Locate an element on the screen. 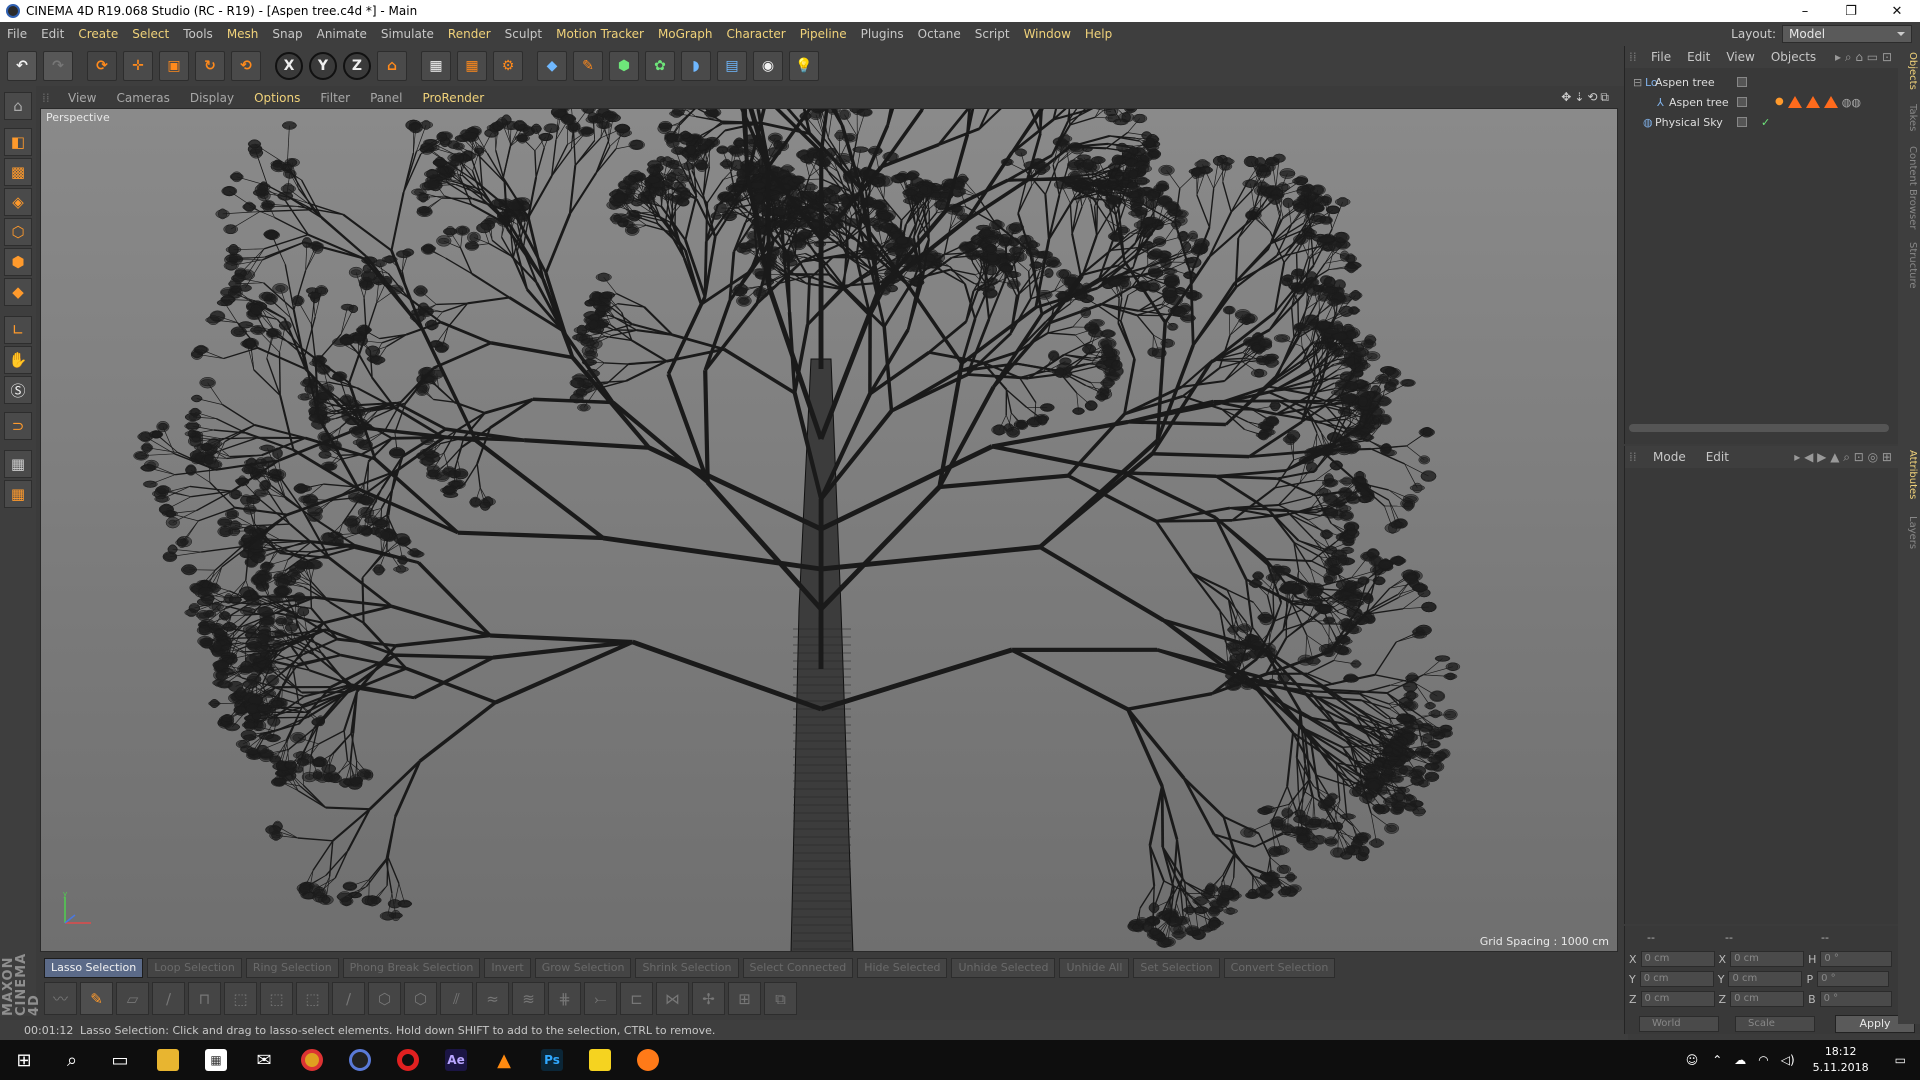  minimize-button: – is located at coordinates (1805, 11).